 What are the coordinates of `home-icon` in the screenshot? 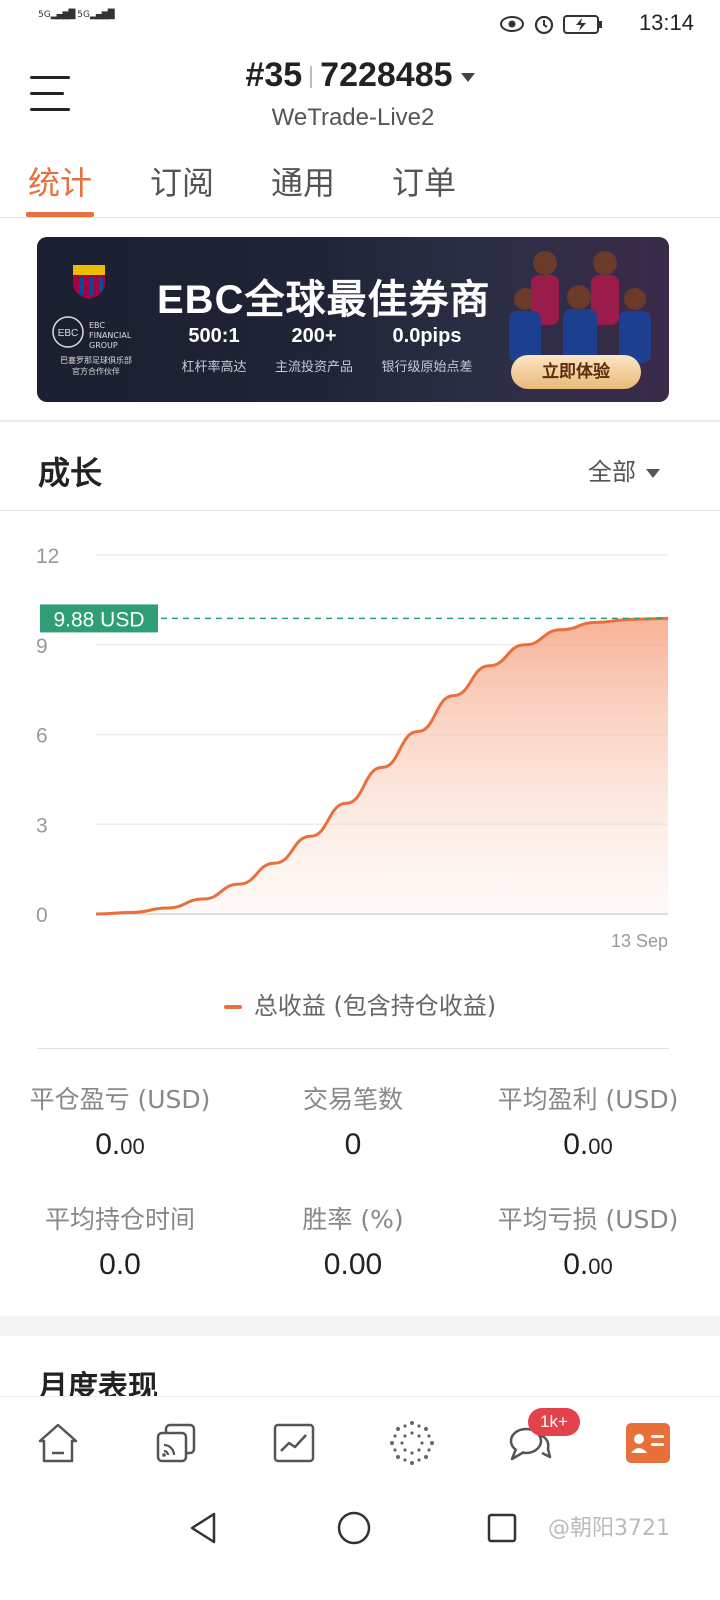 It's located at (58, 1443).